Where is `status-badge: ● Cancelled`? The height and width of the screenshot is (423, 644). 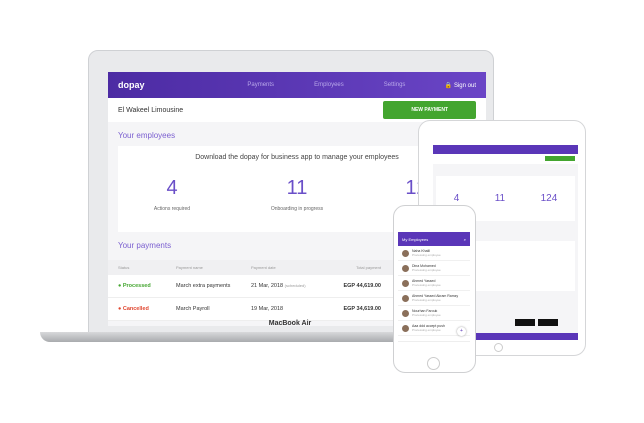 status-badge: ● Cancelled is located at coordinates (147, 309).